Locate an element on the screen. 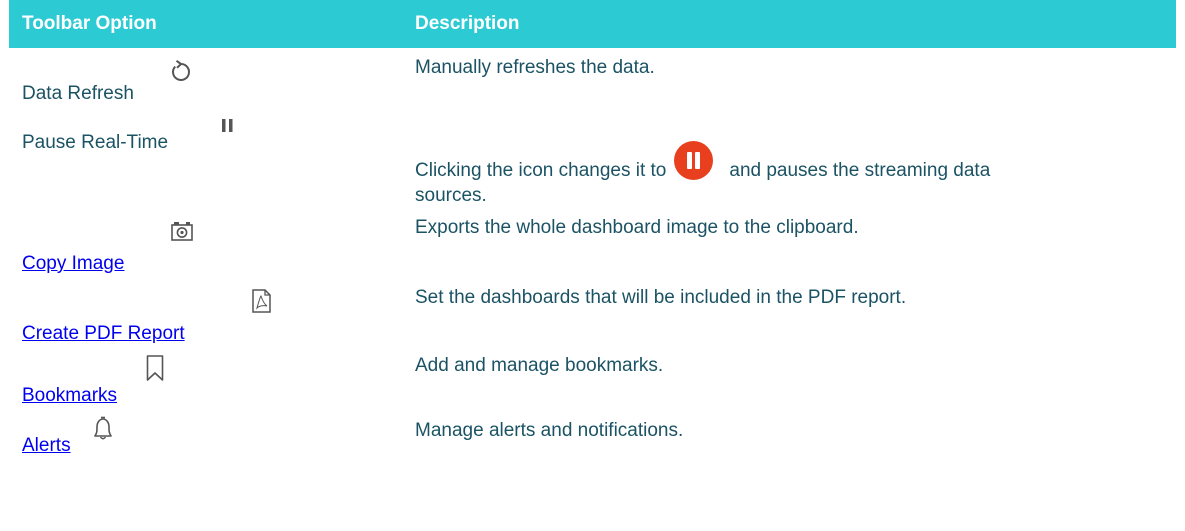  bell-icon is located at coordinates (103, 429).